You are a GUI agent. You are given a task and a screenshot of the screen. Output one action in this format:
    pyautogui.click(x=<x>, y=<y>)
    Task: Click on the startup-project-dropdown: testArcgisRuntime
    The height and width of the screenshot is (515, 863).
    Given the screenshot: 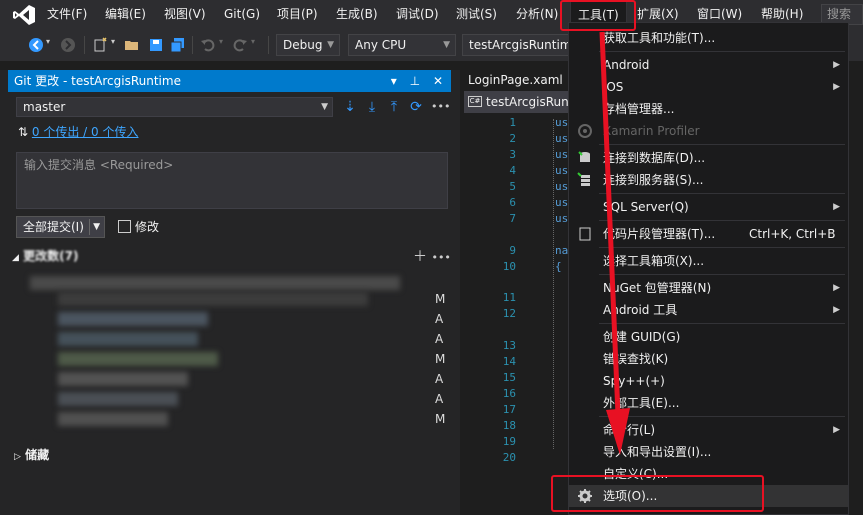 What is the action you would take?
    pyautogui.click(x=517, y=45)
    